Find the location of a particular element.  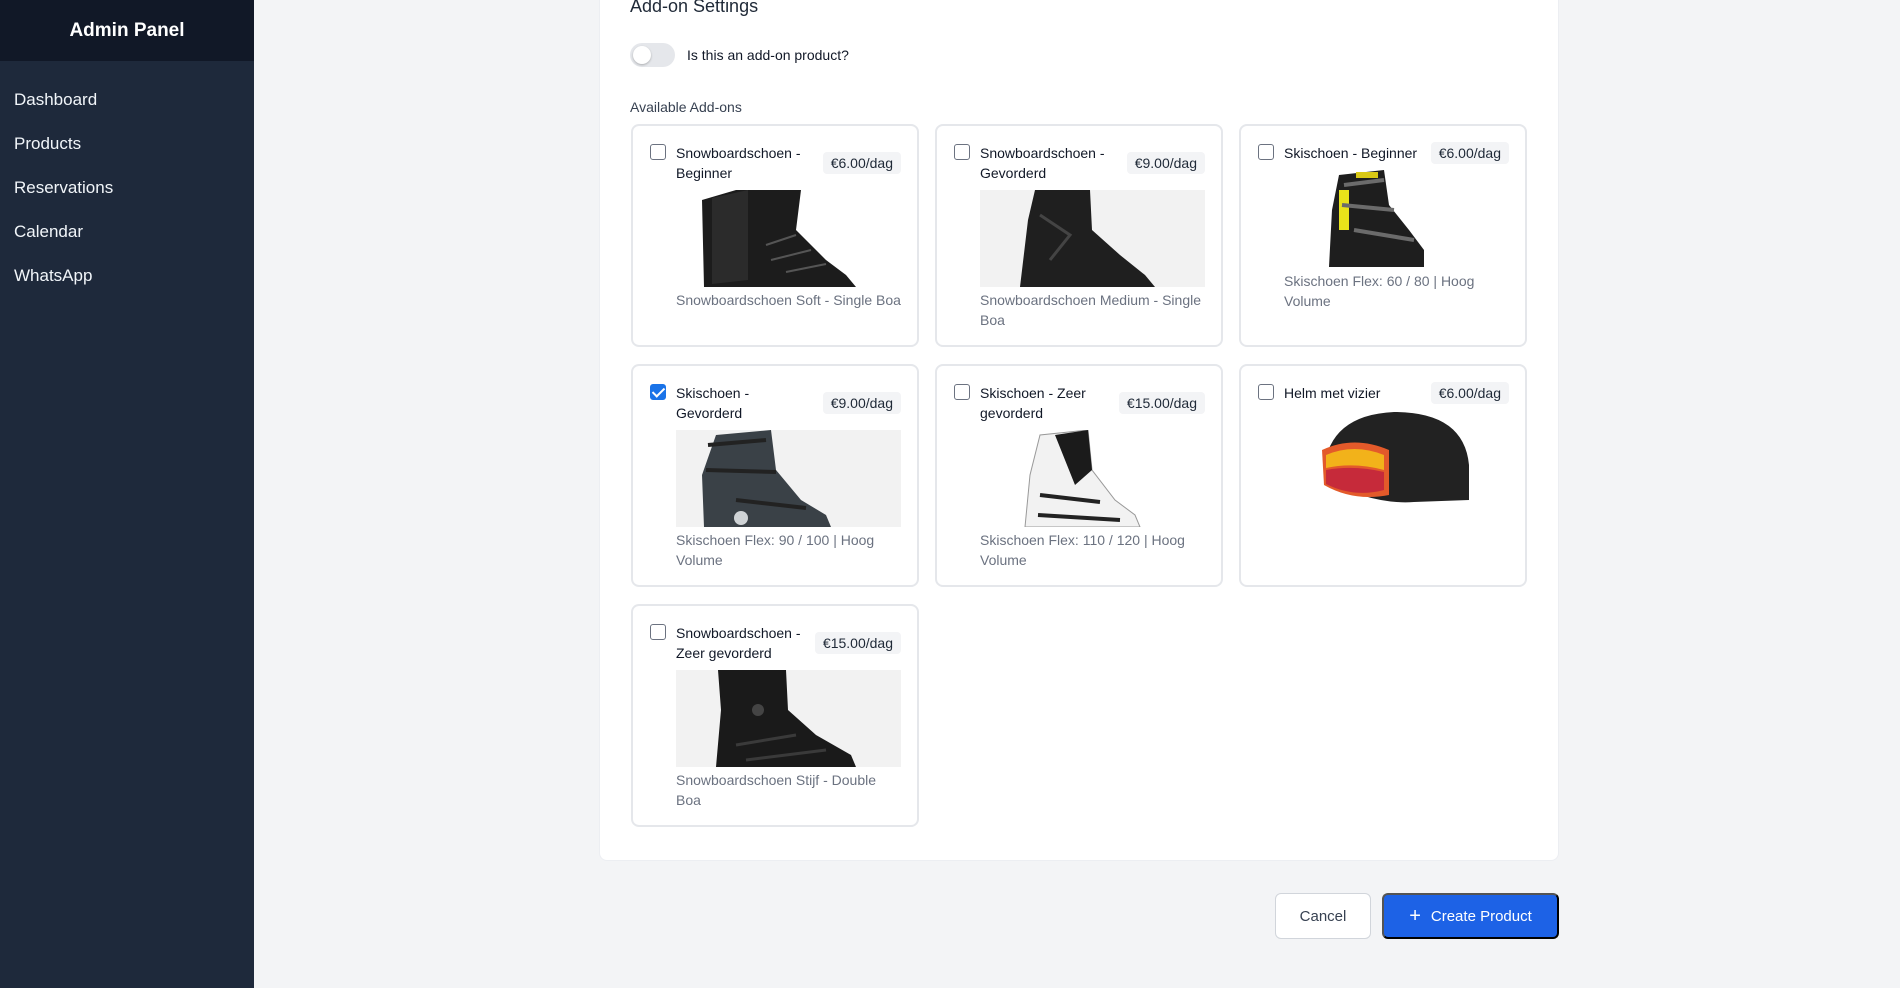

sidebar-item-reservations: Reservations is located at coordinates (127, 188).